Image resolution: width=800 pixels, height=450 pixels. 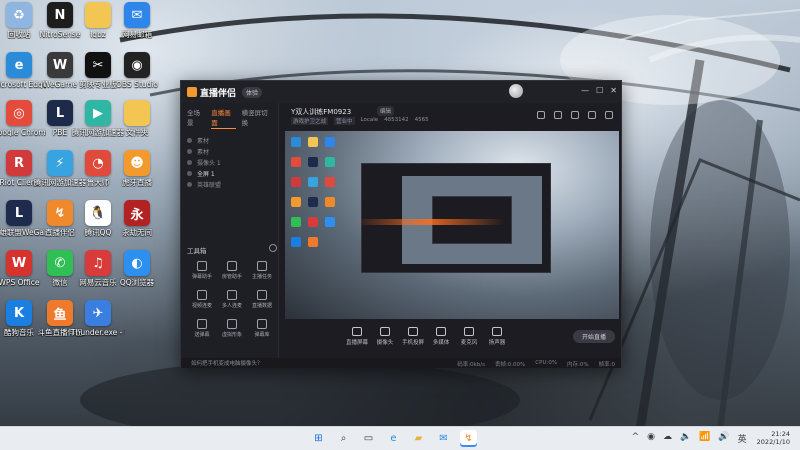 I want to click on desktop-icon: 文件夹, so click(x=137, y=118).